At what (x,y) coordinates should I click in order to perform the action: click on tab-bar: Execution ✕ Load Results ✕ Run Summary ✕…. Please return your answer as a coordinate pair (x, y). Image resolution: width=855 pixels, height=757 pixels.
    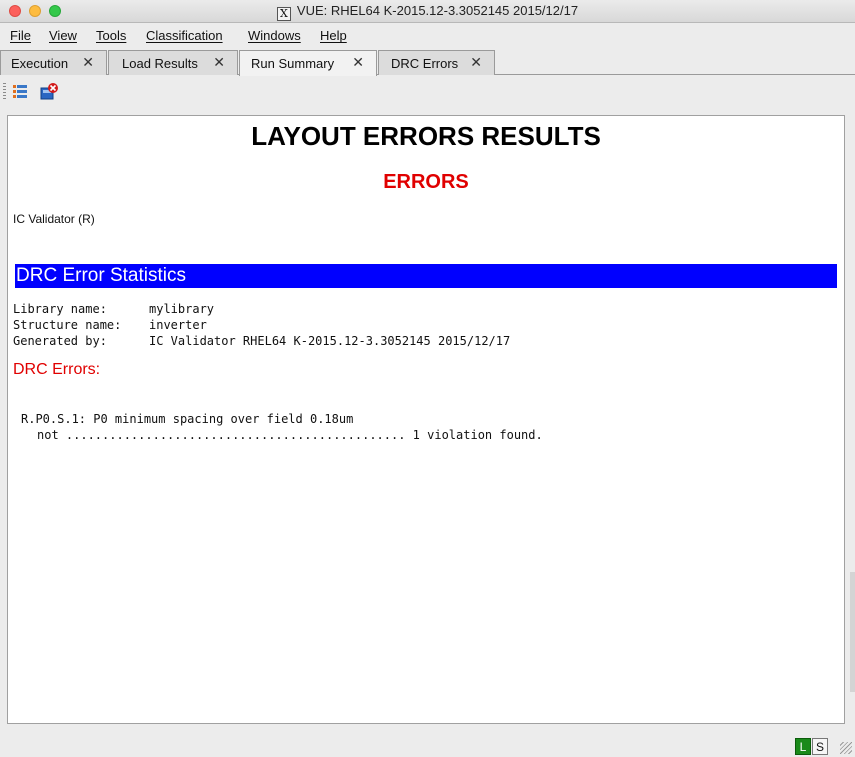
    Looking at the image, I should click on (427, 62).